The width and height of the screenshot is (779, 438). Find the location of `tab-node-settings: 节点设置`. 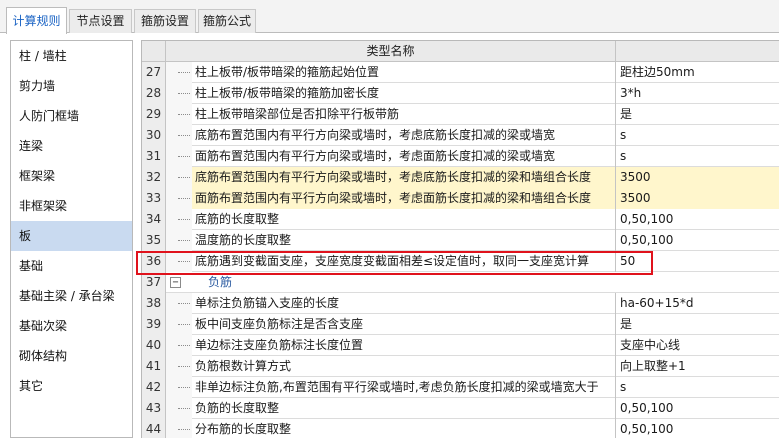

tab-node-settings: 节点设置 is located at coordinates (100, 21).